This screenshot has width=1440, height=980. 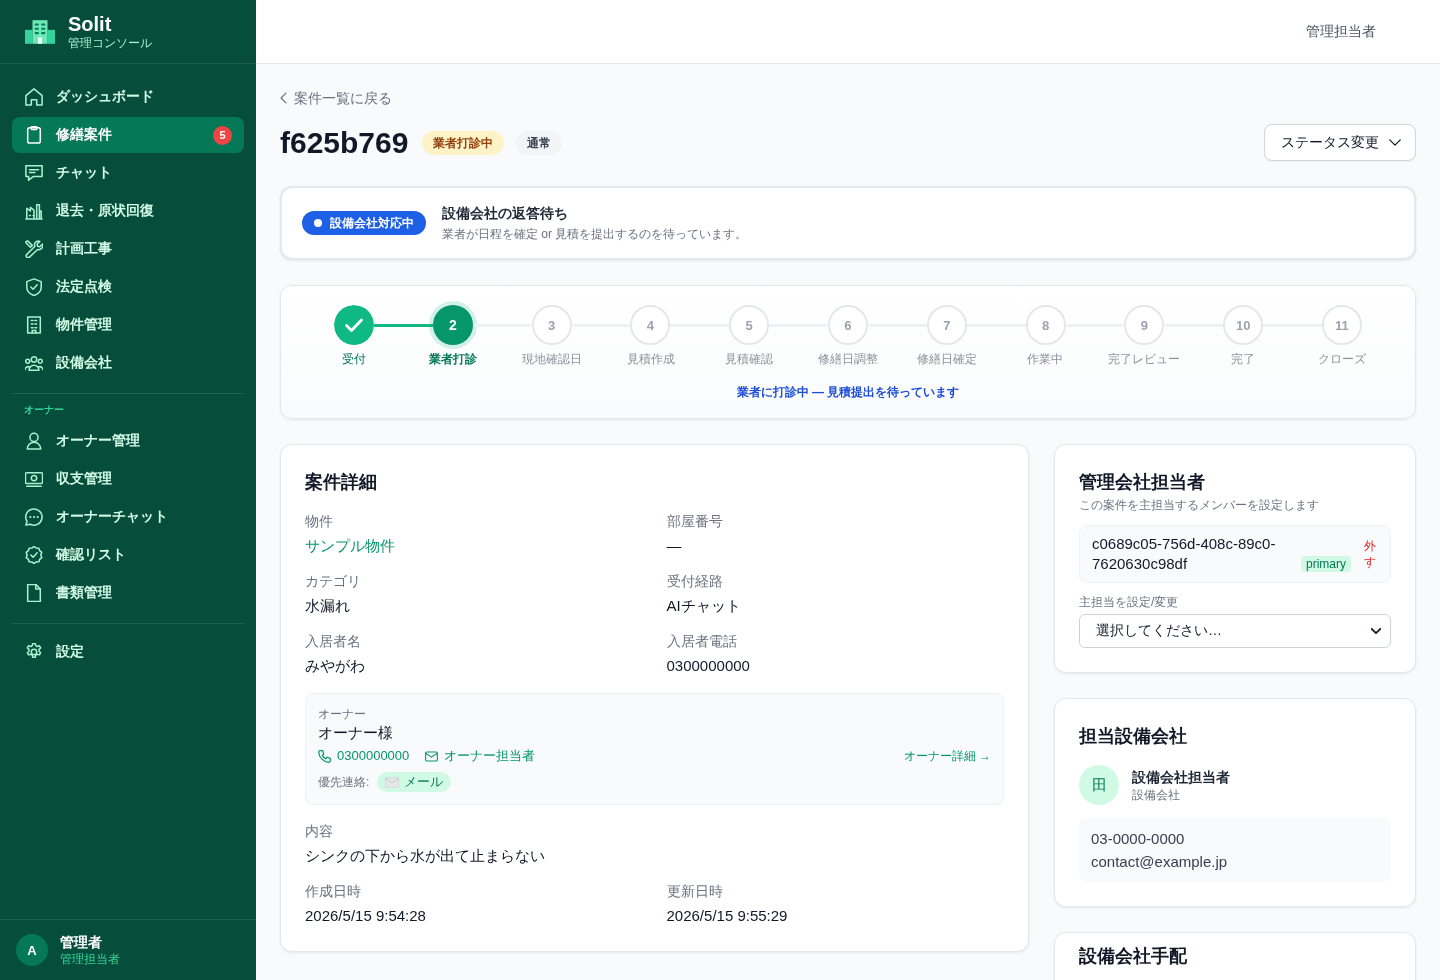 What do you see at coordinates (947, 756) in the screenshot?
I see `owner-detail-link: オーナー詳細 →` at bounding box center [947, 756].